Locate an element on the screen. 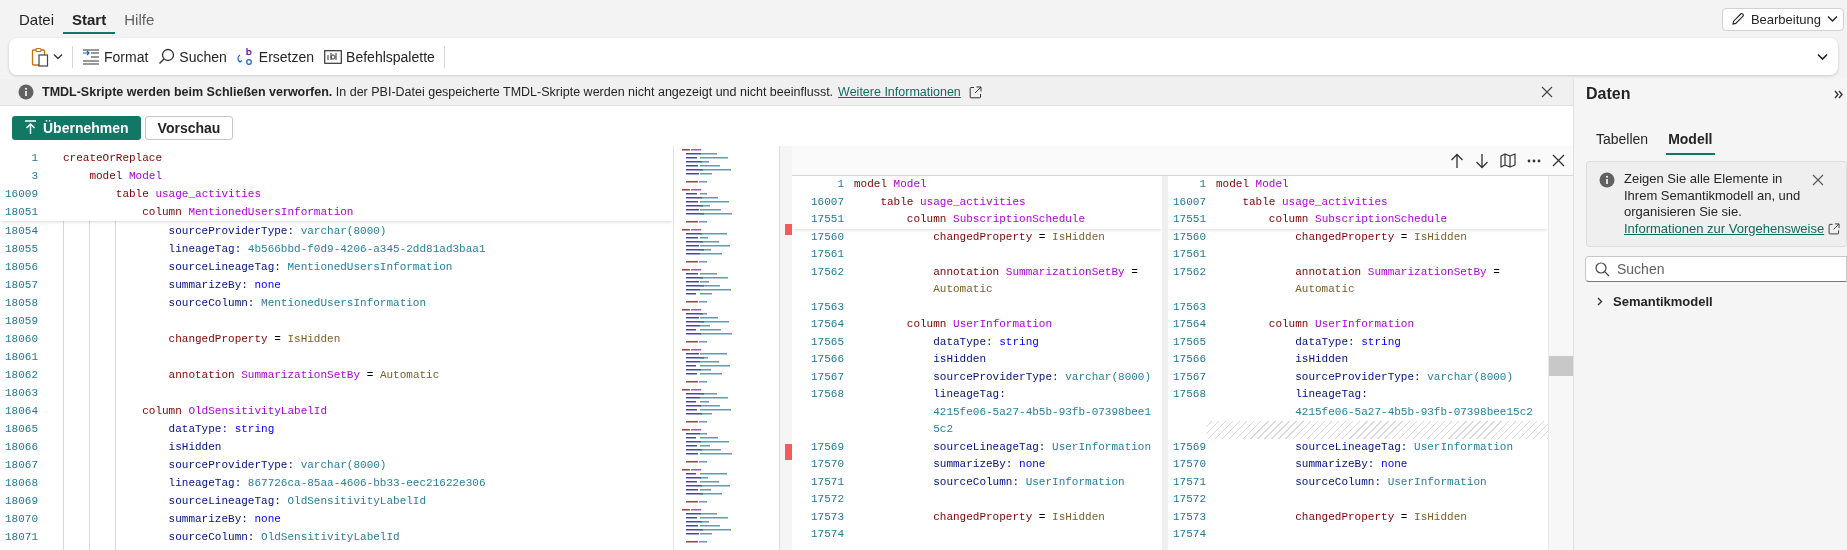  collapse-caret-icon is located at coordinates (1822, 56).